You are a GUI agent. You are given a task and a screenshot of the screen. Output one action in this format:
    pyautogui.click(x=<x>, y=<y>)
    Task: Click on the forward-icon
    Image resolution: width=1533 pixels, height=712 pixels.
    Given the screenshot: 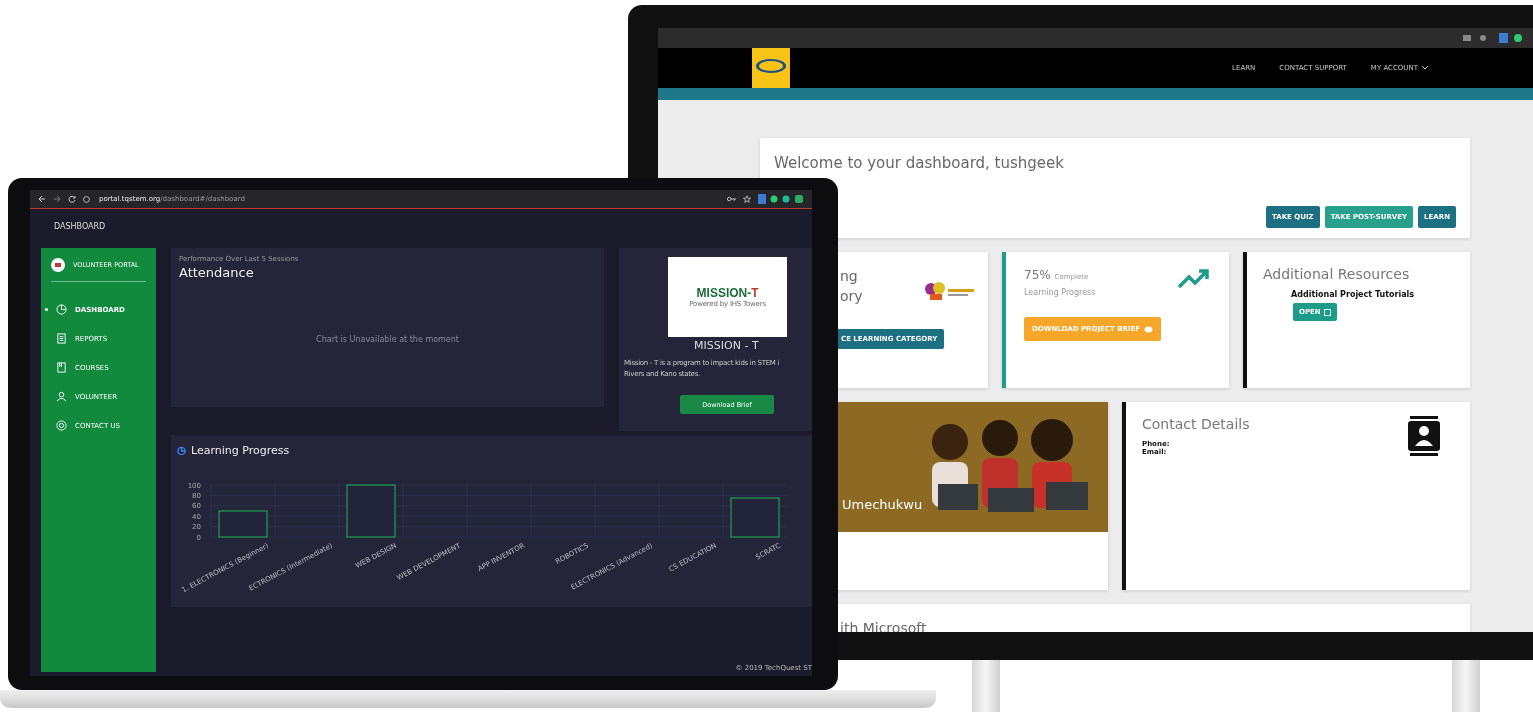 What is the action you would take?
    pyautogui.click(x=57, y=199)
    